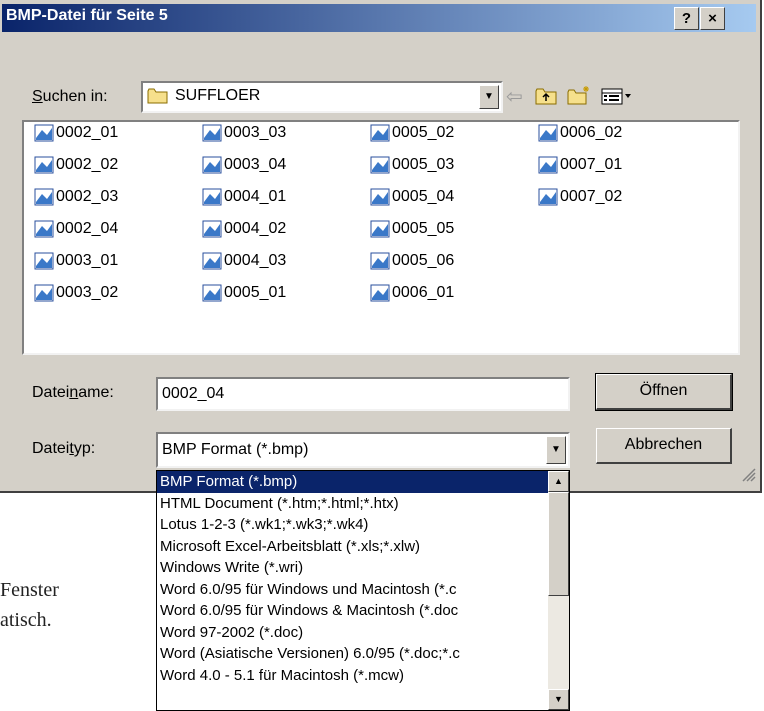  What do you see at coordinates (87, 197) in the screenshot?
I see `file-item-label: 0002_03` at bounding box center [87, 197].